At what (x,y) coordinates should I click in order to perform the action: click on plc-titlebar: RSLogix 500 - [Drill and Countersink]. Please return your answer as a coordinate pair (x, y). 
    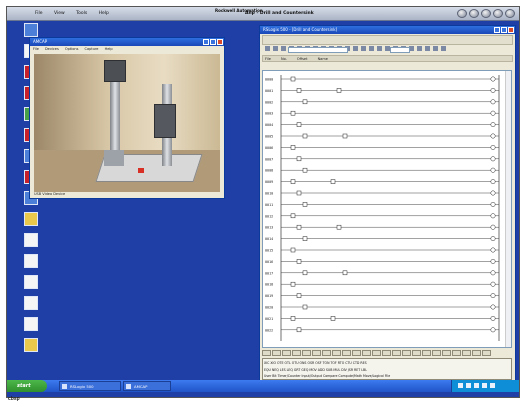
    Looking at the image, I should click on (387, 30).